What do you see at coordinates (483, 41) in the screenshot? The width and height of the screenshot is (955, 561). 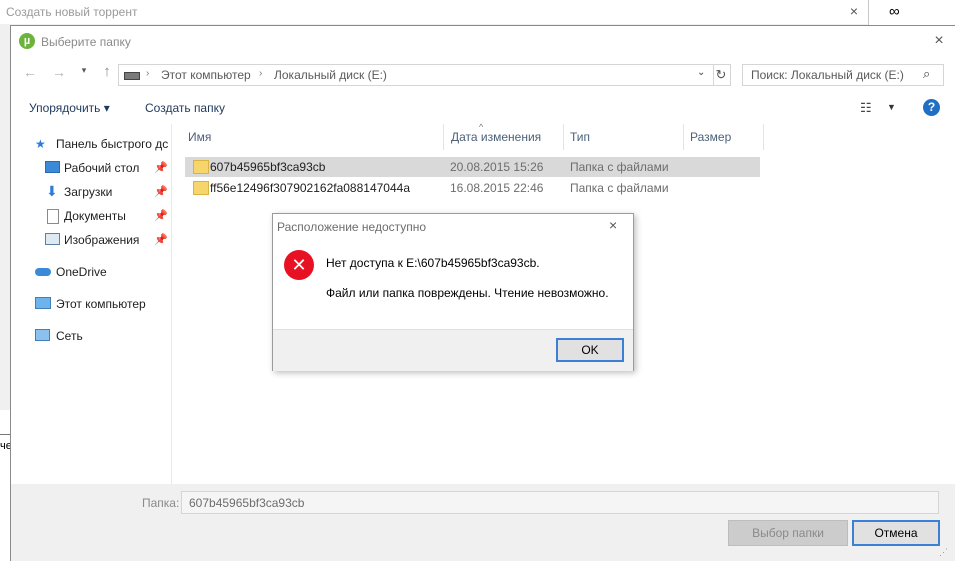 I see `dialog-titlebar: µ Выберите папку ×` at bounding box center [483, 41].